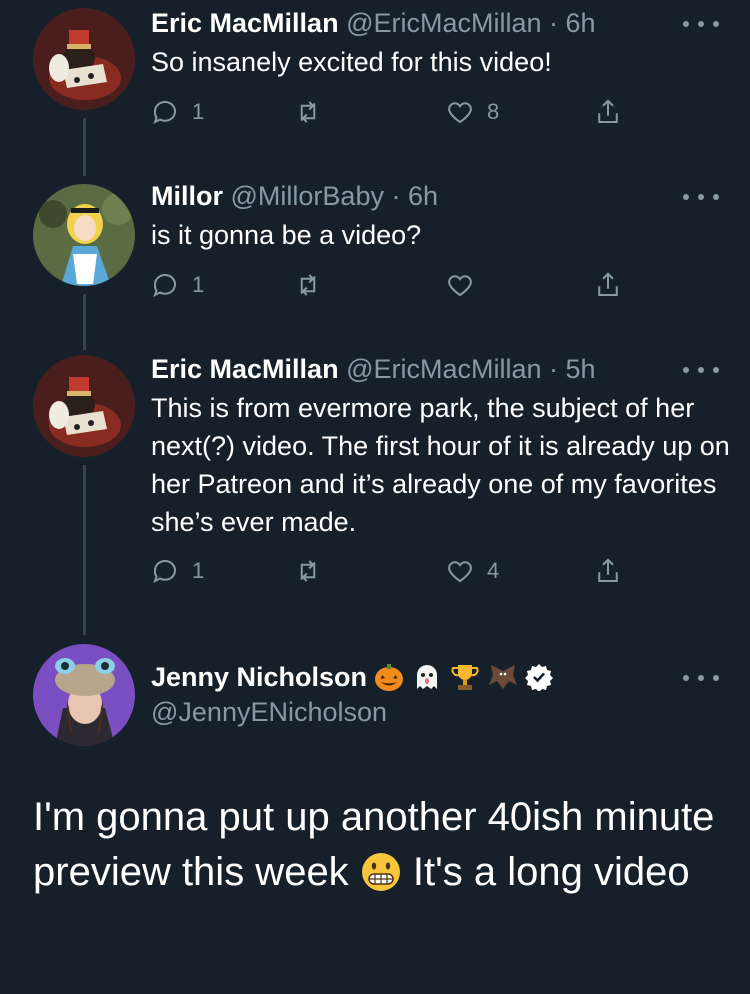  I want to click on like-button, so click(460, 285).